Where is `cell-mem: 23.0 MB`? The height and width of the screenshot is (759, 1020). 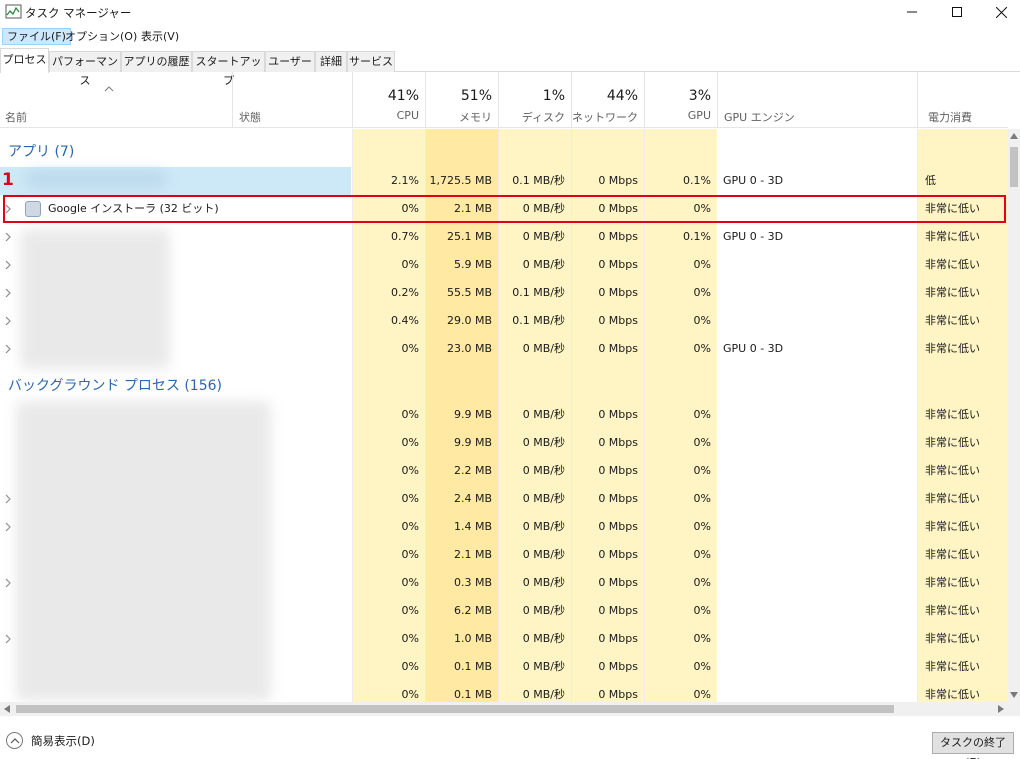 cell-mem: 23.0 MB is located at coordinates (469, 348).